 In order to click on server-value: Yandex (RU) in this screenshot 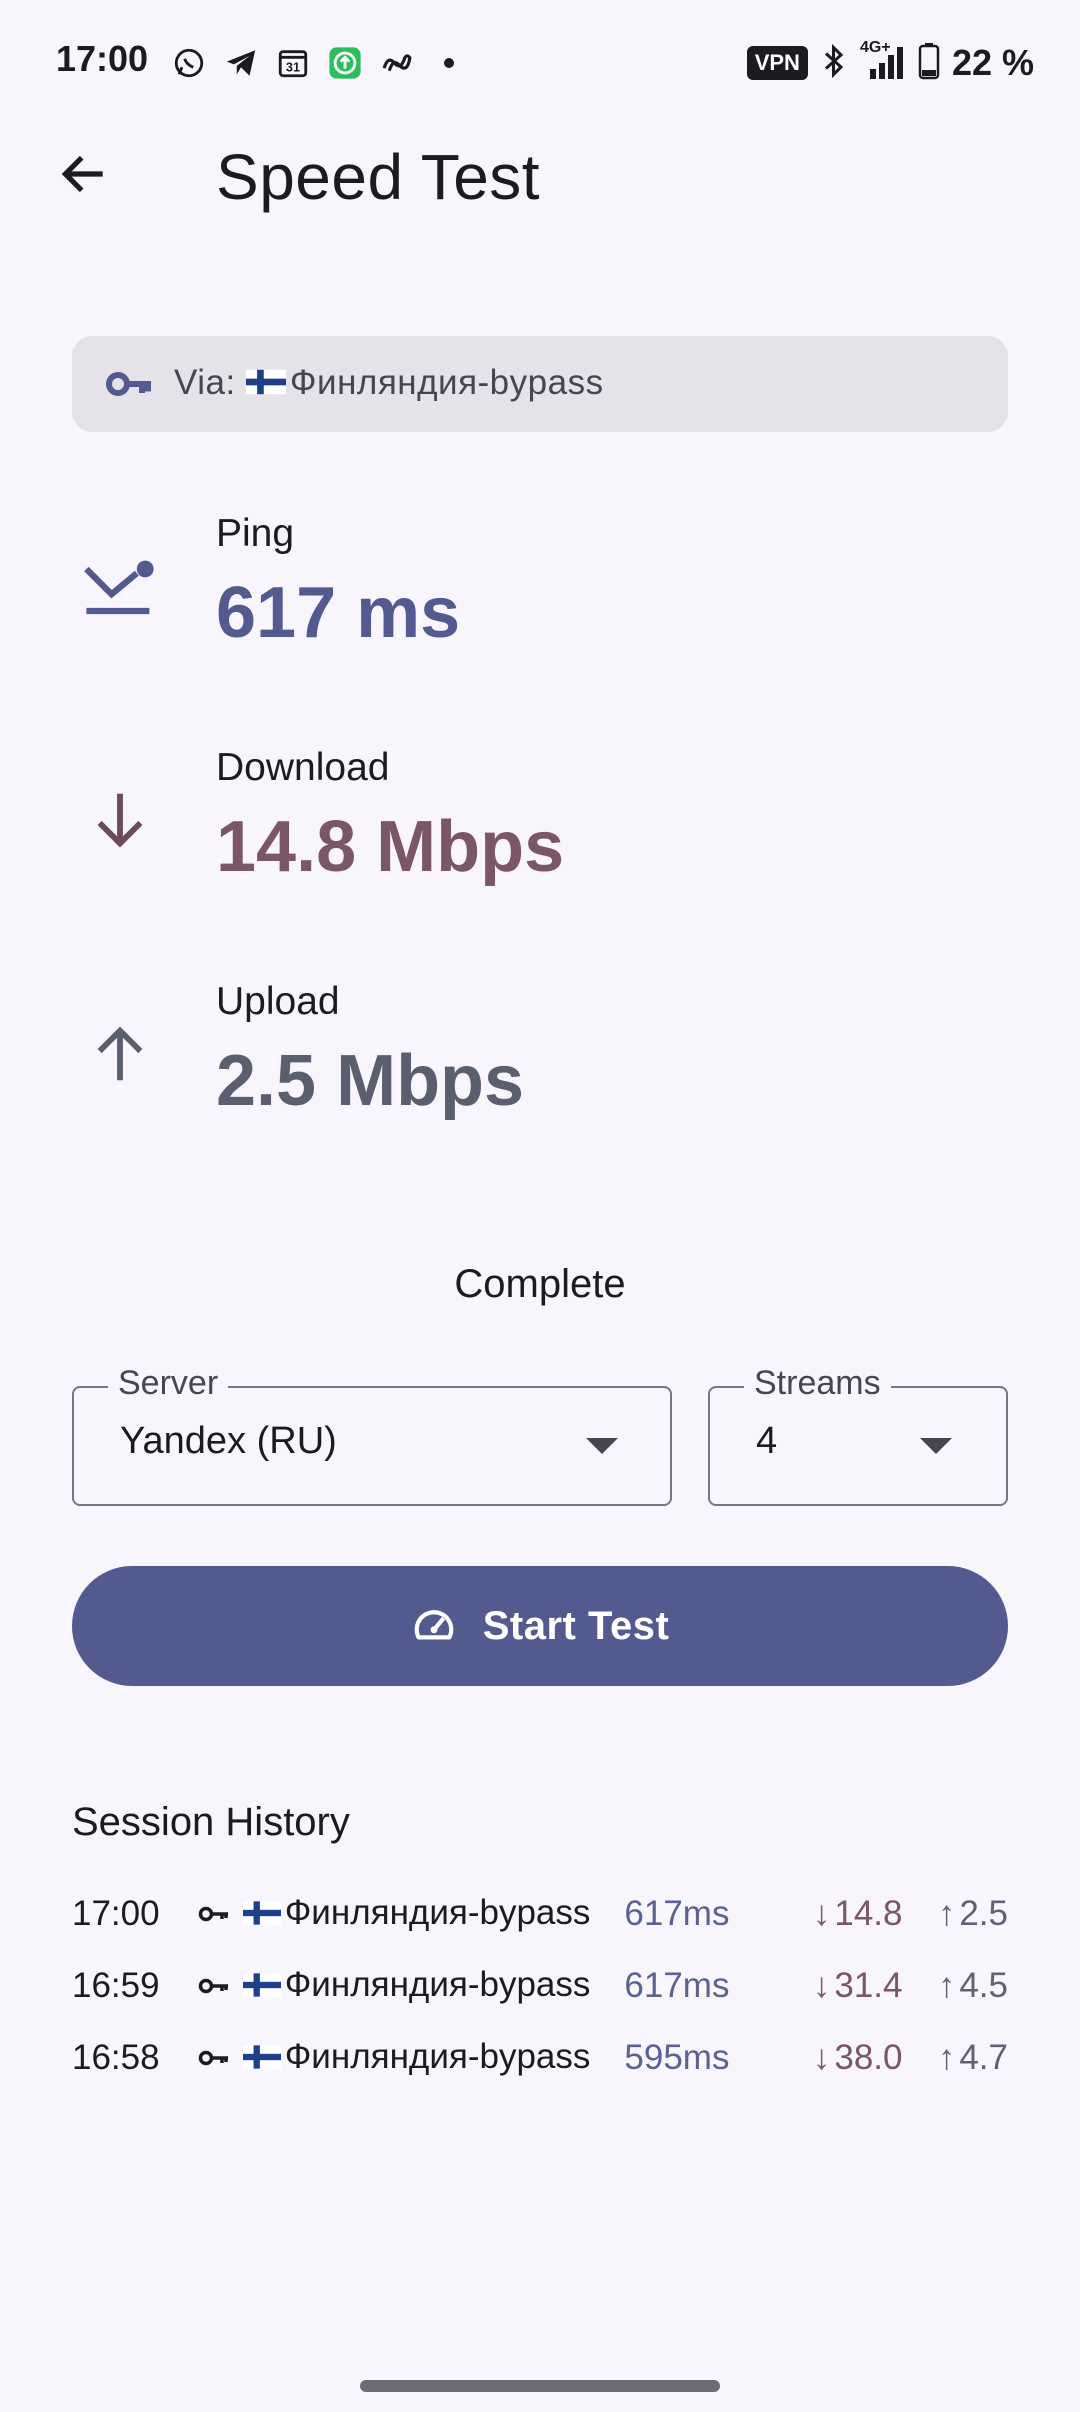, I will do `click(228, 1441)`.